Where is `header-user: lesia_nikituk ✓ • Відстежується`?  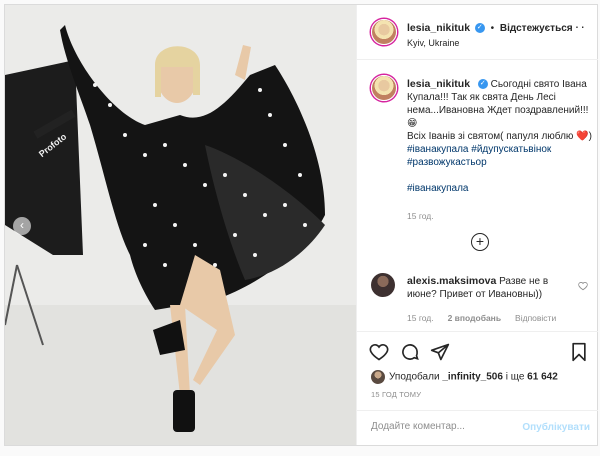 header-user: lesia_nikituk ✓ • Відстежується is located at coordinates (490, 28).